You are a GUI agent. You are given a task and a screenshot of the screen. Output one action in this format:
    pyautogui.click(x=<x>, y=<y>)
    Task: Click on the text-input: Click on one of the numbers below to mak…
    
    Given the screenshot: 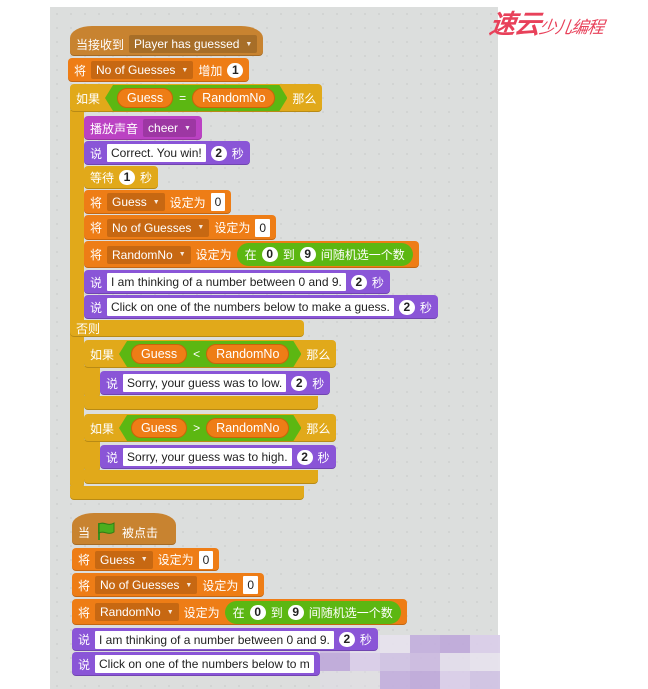 What is the action you would take?
    pyautogui.click(x=250, y=307)
    